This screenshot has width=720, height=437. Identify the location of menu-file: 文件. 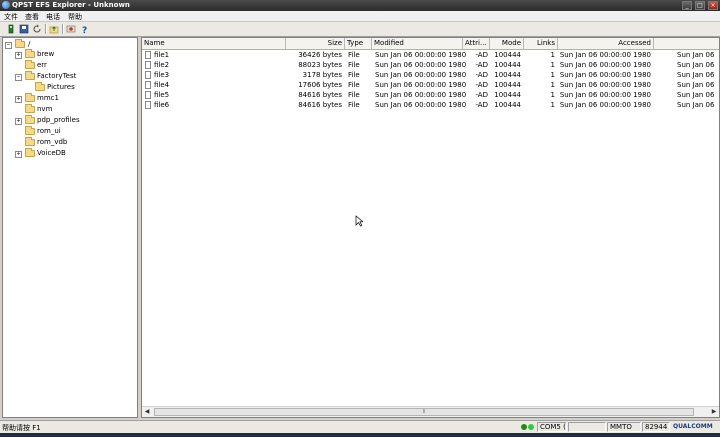
(11, 17).